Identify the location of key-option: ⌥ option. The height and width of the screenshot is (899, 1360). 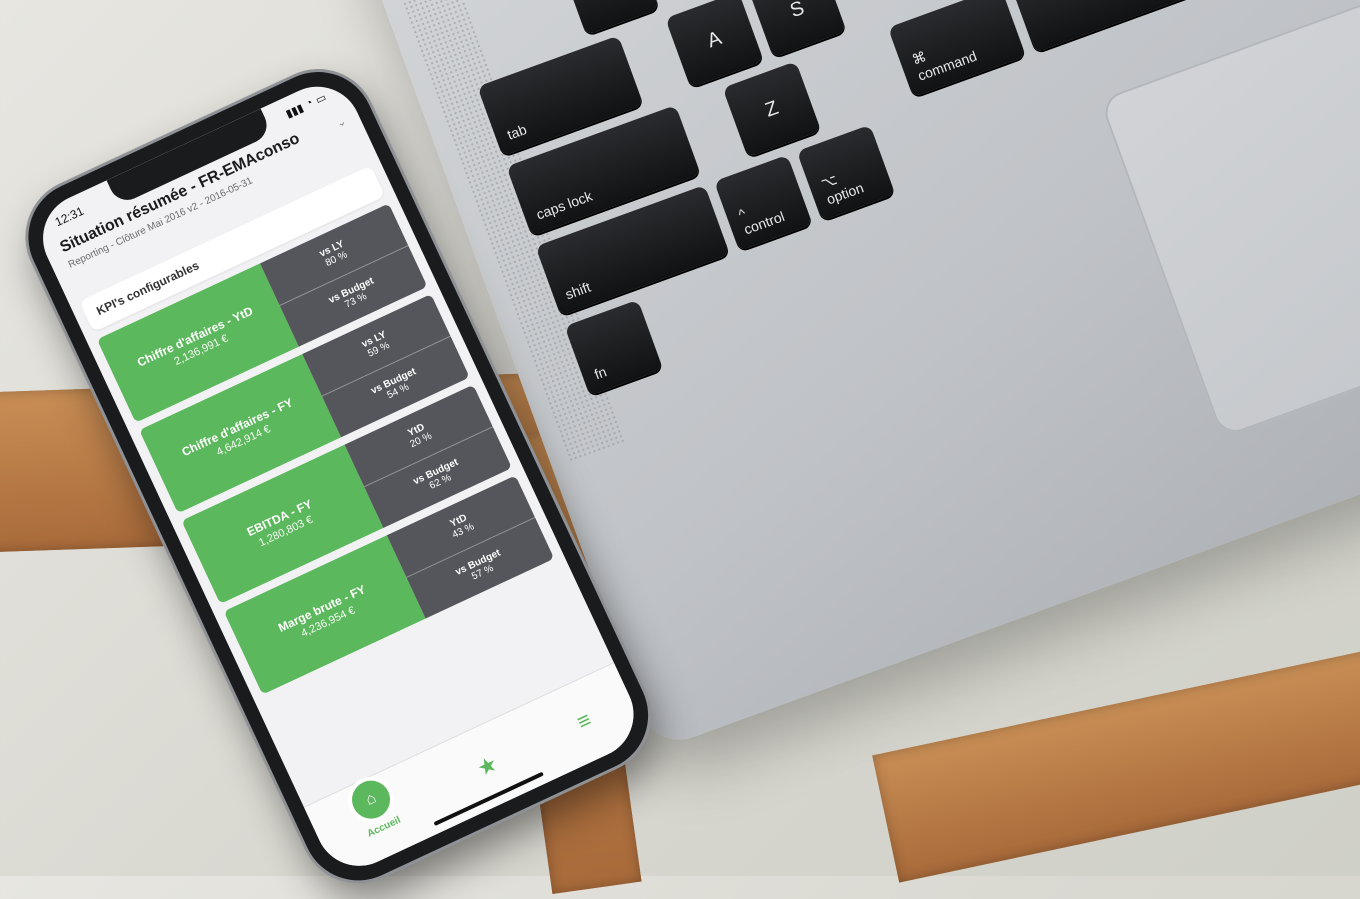
(846, 172).